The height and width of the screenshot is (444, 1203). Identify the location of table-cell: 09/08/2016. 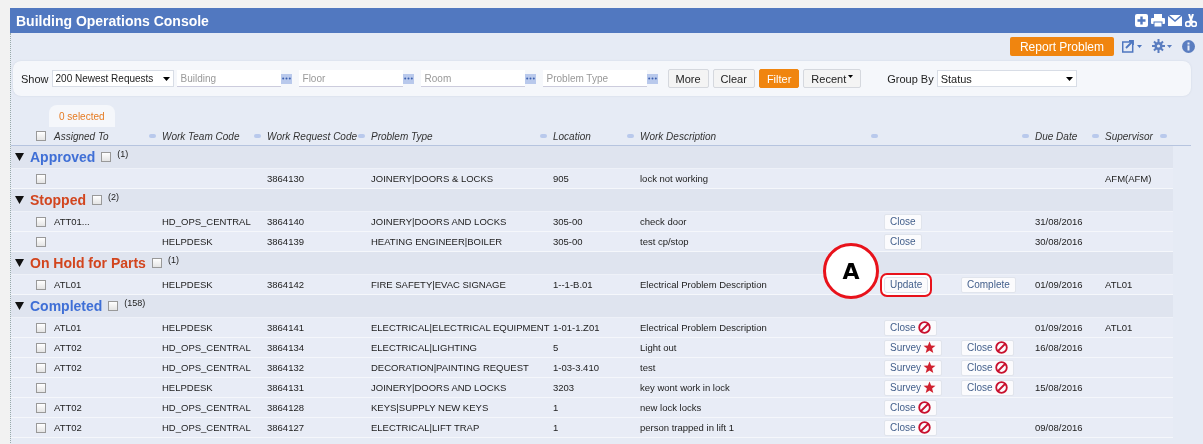
(1059, 427).